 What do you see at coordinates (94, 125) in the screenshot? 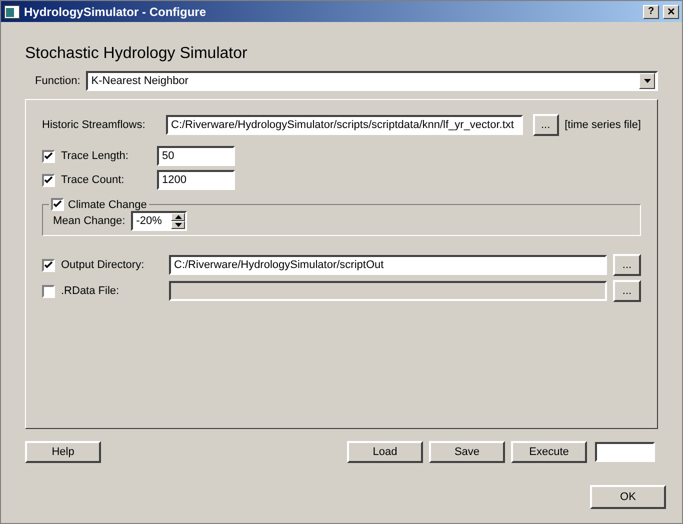
I see `streamflows-label: Historic Streamflows:` at bounding box center [94, 125].